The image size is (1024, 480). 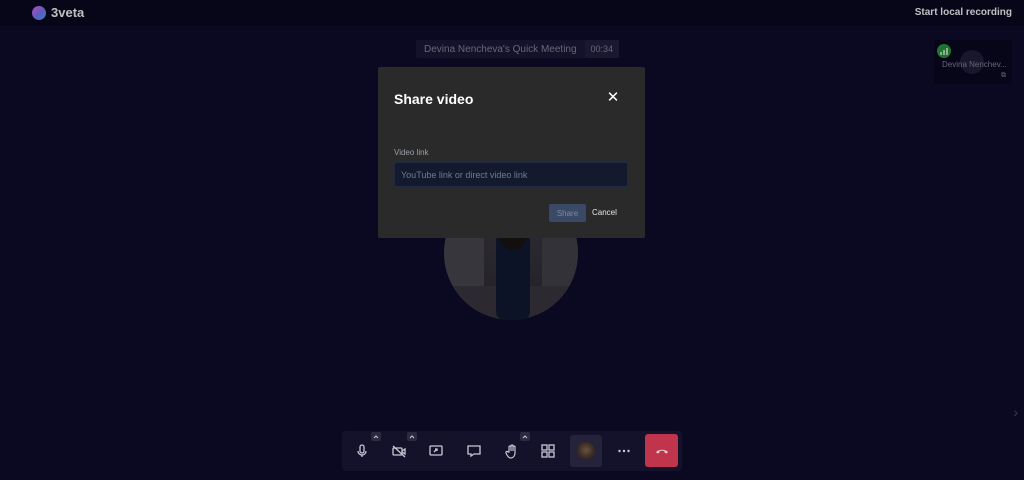 What do you see at coordinates (511, 152) in the screenshot?
I see `share-video-dialog: Share video ✕ Video link Share Cancel` at bounding box center [511, 152].